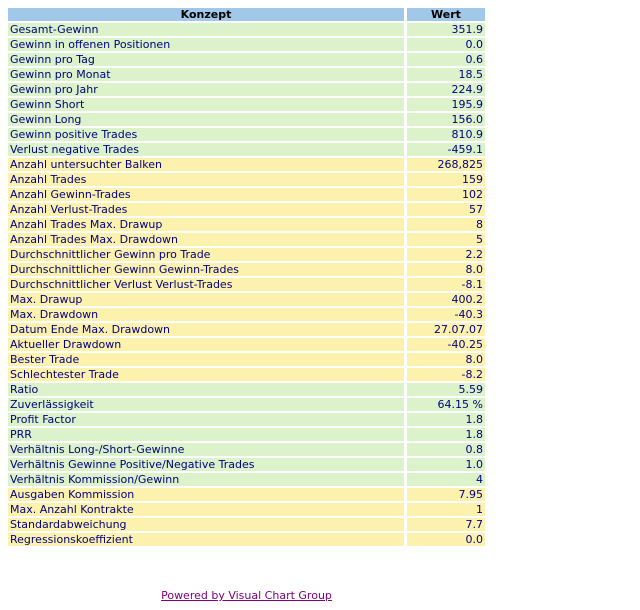 The image size is (640, 610). I want to click on header-row: Konzept Wert, so click(246, 14).